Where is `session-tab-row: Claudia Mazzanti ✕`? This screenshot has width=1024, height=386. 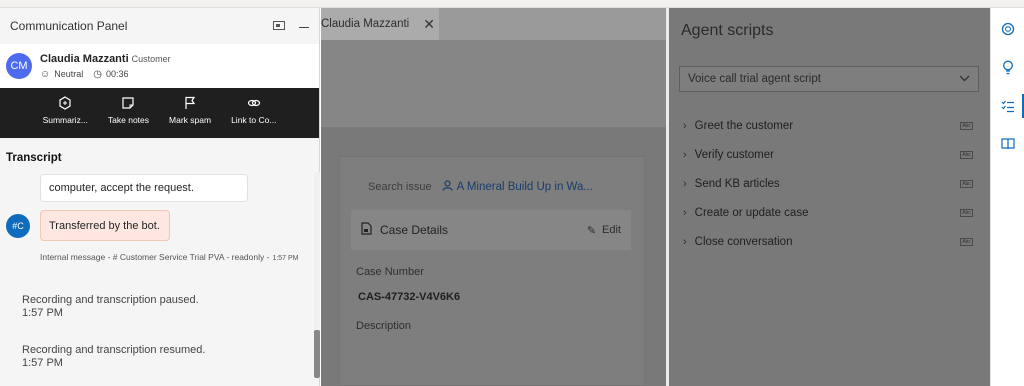 session-tab-row: Claudia Mazzanti ✕ is located at coordinates (493, 24).